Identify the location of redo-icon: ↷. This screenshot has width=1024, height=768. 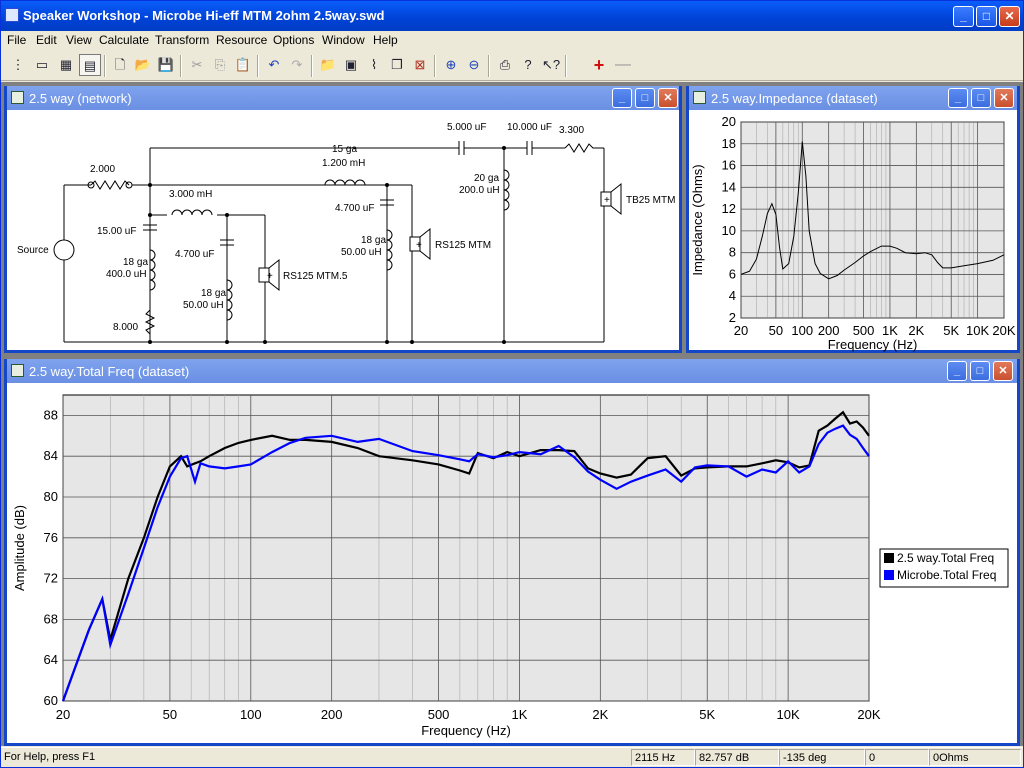
(297, 65).